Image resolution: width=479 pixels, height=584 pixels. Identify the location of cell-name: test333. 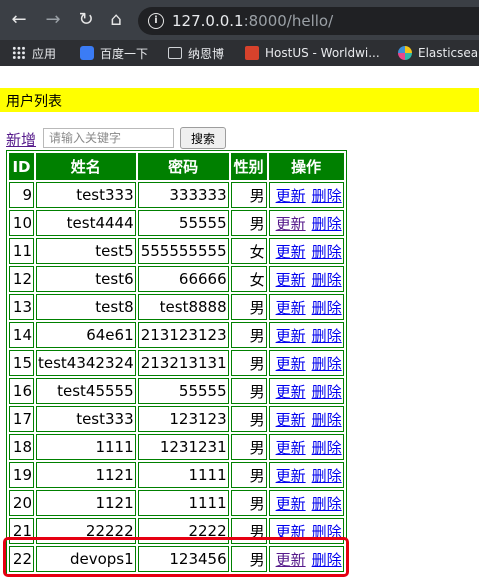
(86, 419).